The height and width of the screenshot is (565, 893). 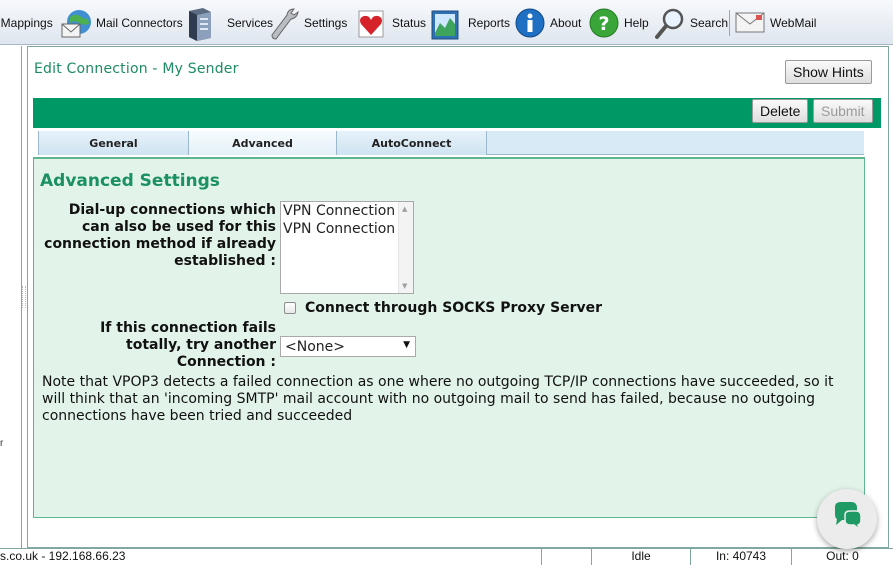 What do you see at coordinates (530, 23) in the screenshot?
I see `info-icon` at bounding box center [530, 23].